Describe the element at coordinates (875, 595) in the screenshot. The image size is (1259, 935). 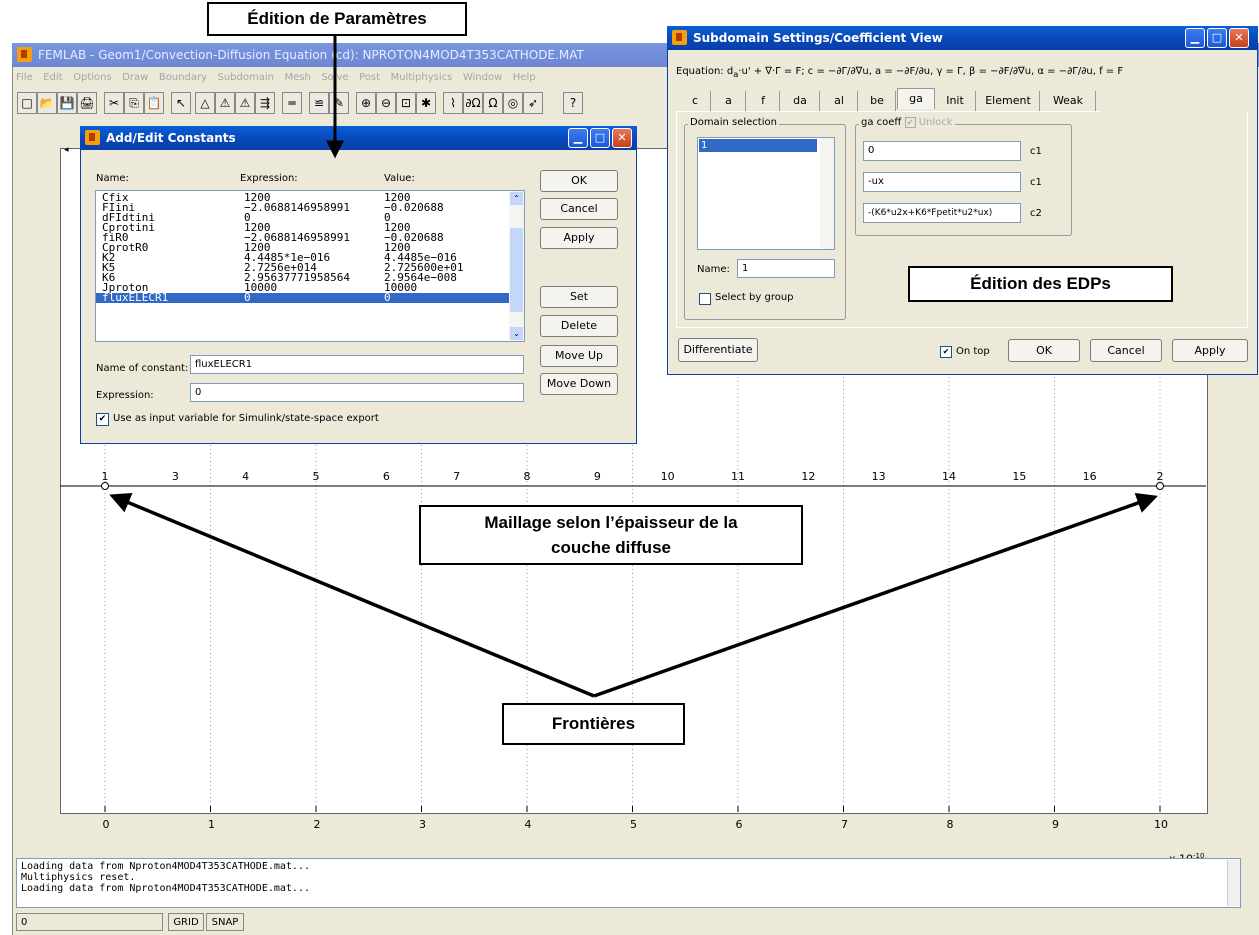
I see `arrow-frontiere-right` at that location.